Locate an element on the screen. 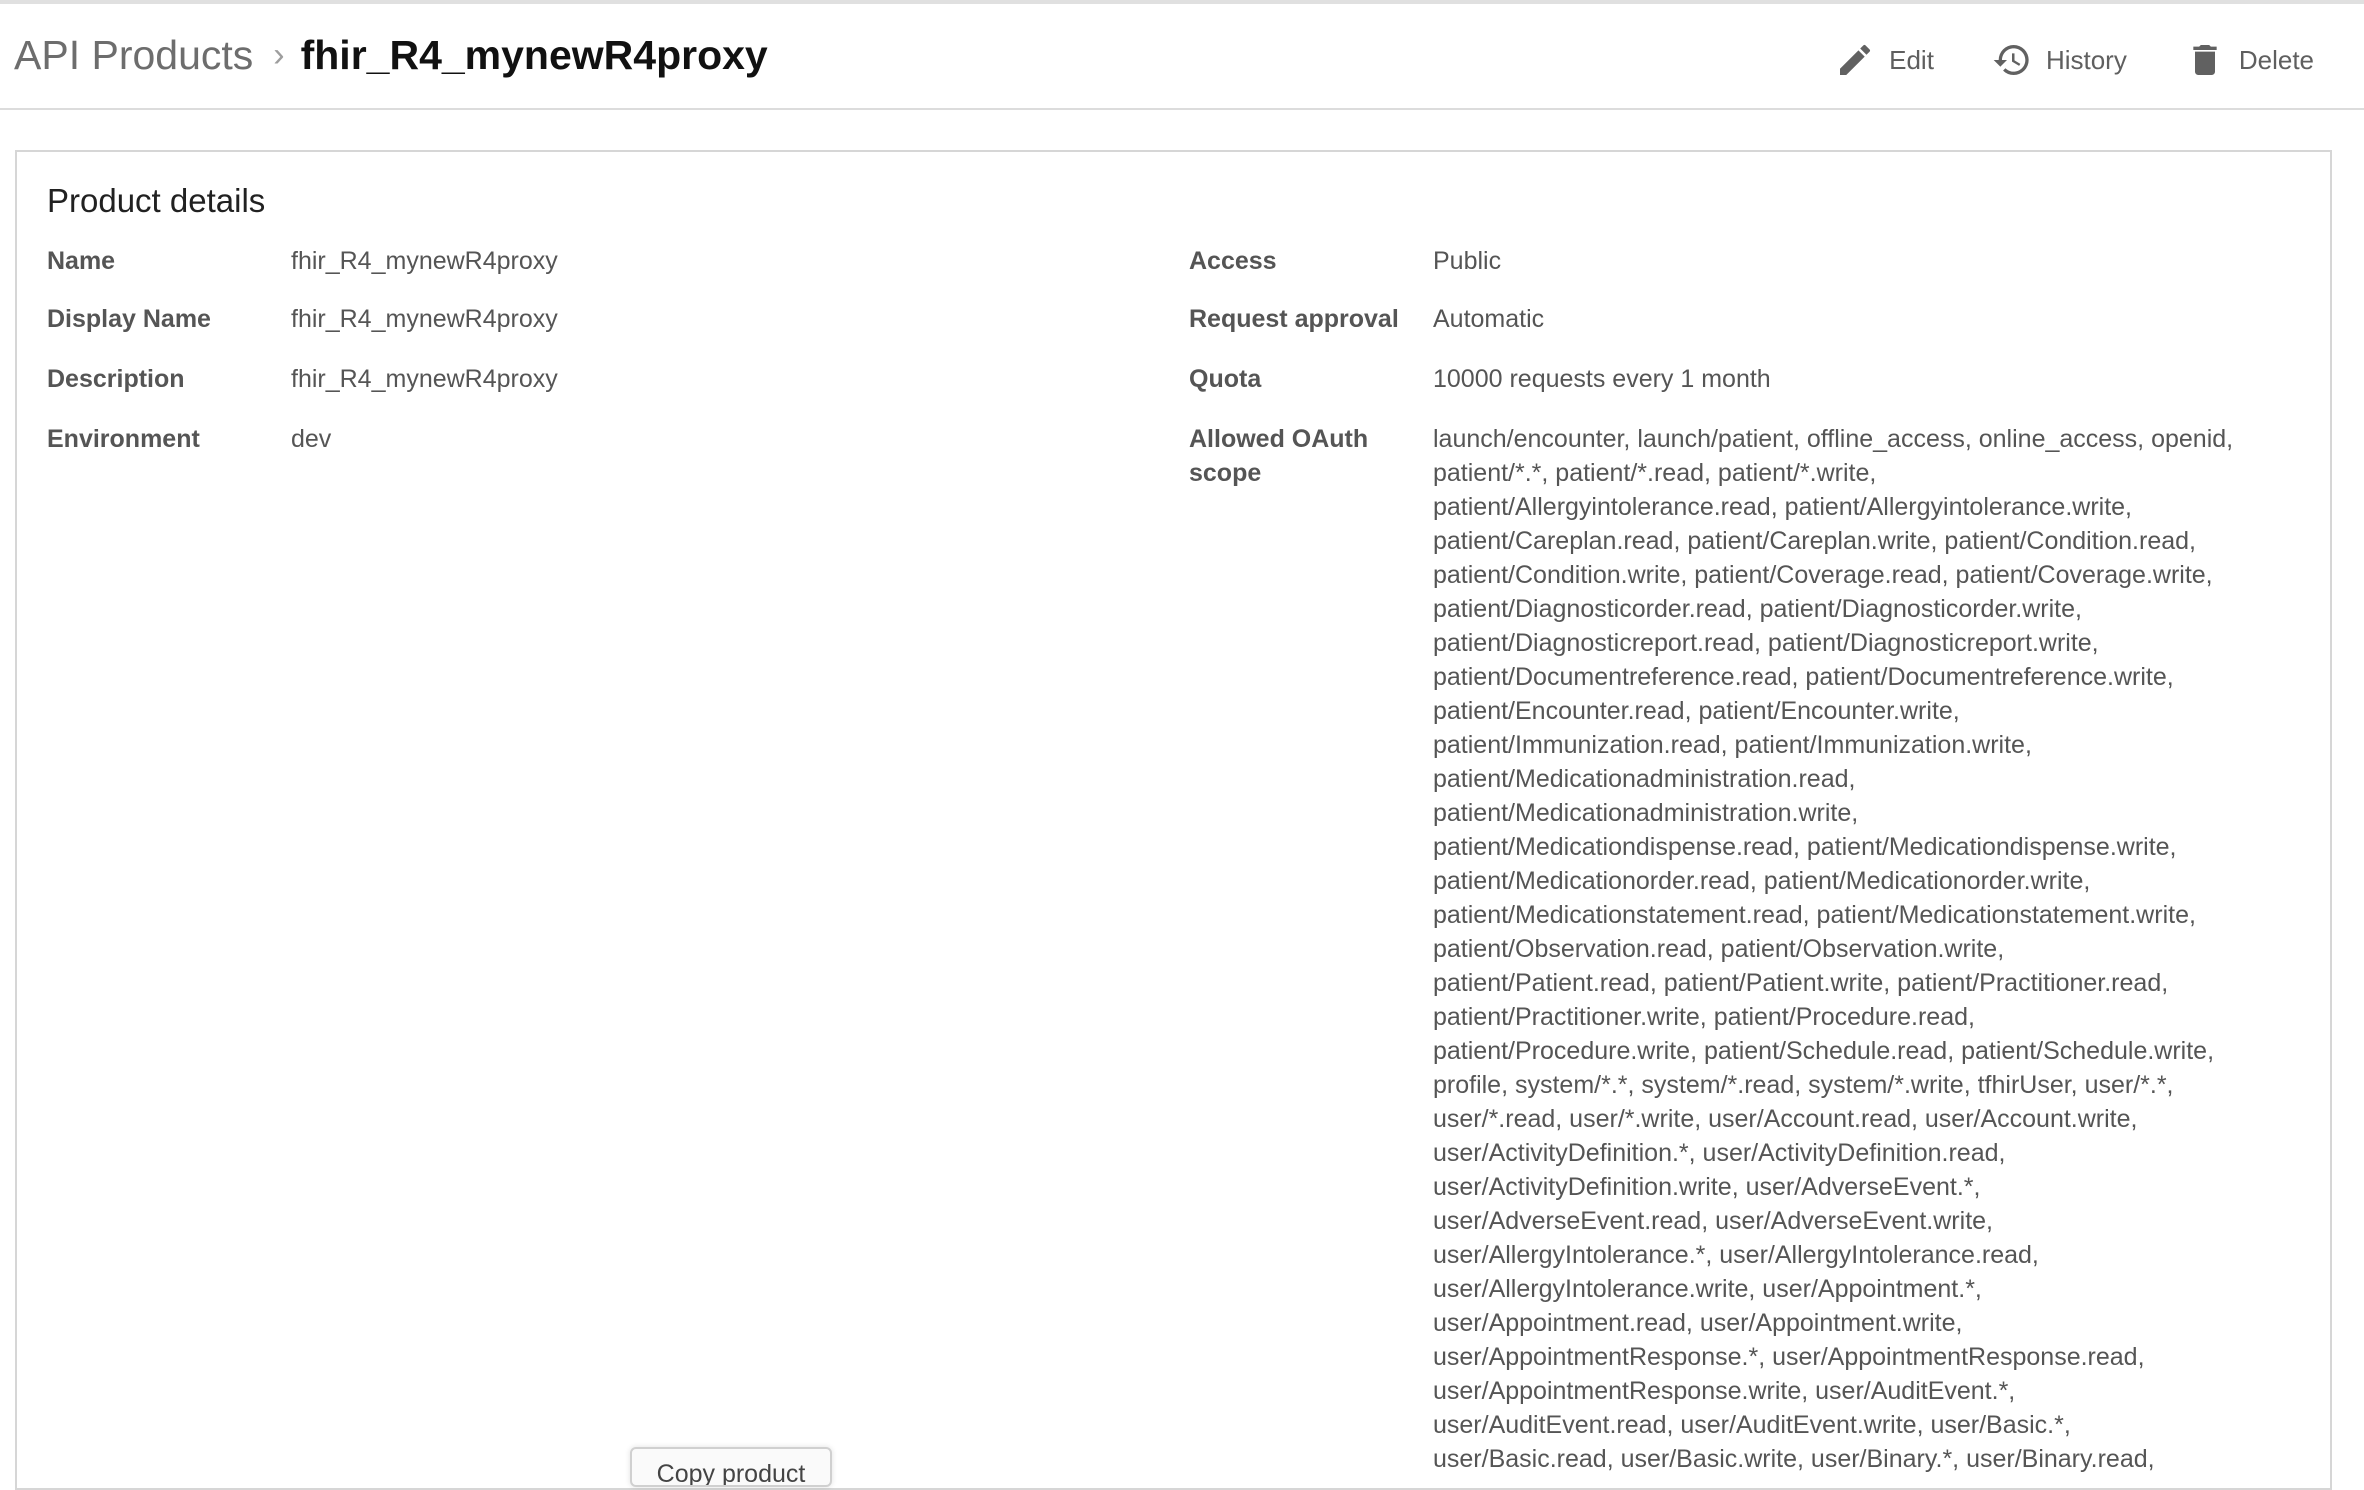 The width and height of the screenshot is (2364, 1490). history-button-label: History is located at coordinates (2086, 59).